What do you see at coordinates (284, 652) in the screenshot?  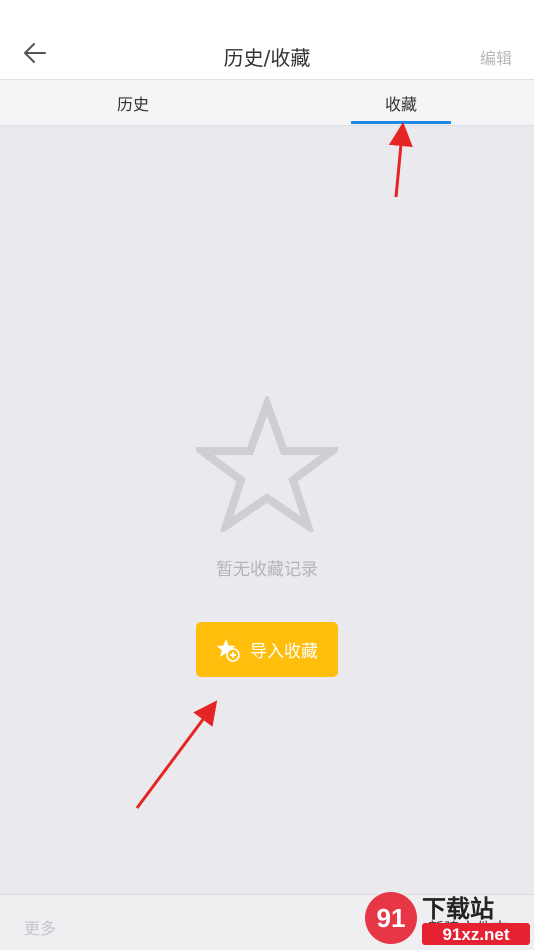 I see `import-button-label: 导入收藏` at bounding box center [284, 652].